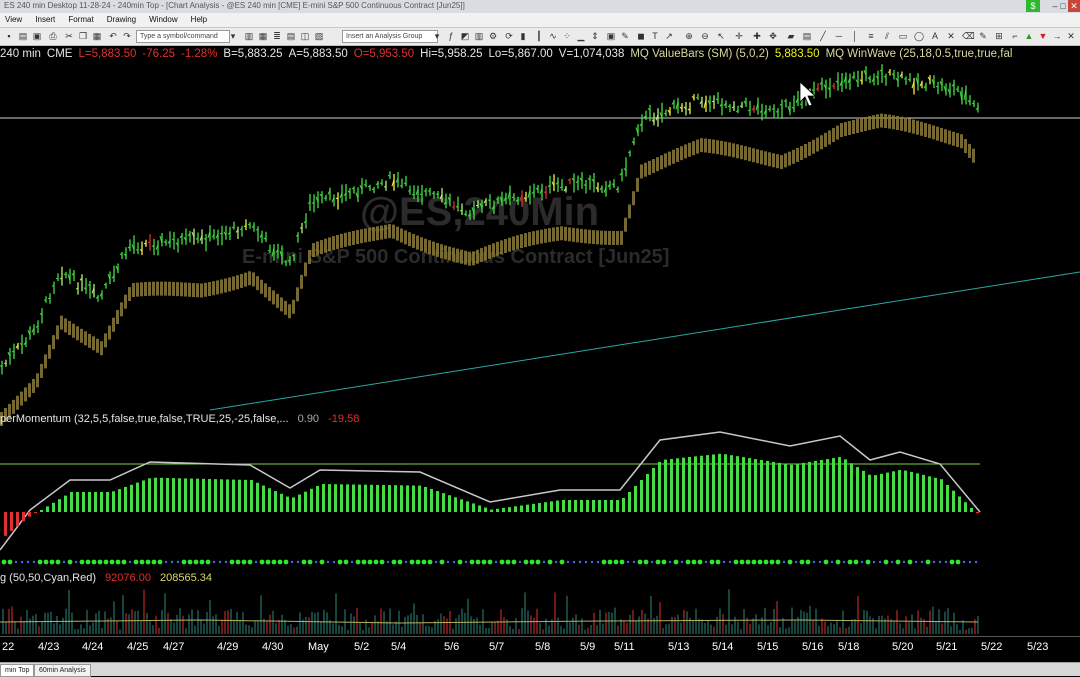  I want to click on tab-240min-top: min Top, so click(17, 670).